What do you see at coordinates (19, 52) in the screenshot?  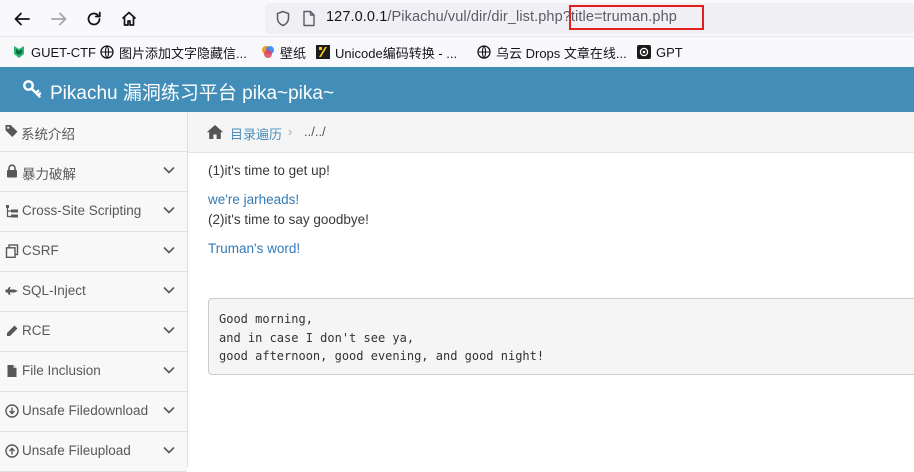 I see `guet-icon` at bounding box center [19, 52].